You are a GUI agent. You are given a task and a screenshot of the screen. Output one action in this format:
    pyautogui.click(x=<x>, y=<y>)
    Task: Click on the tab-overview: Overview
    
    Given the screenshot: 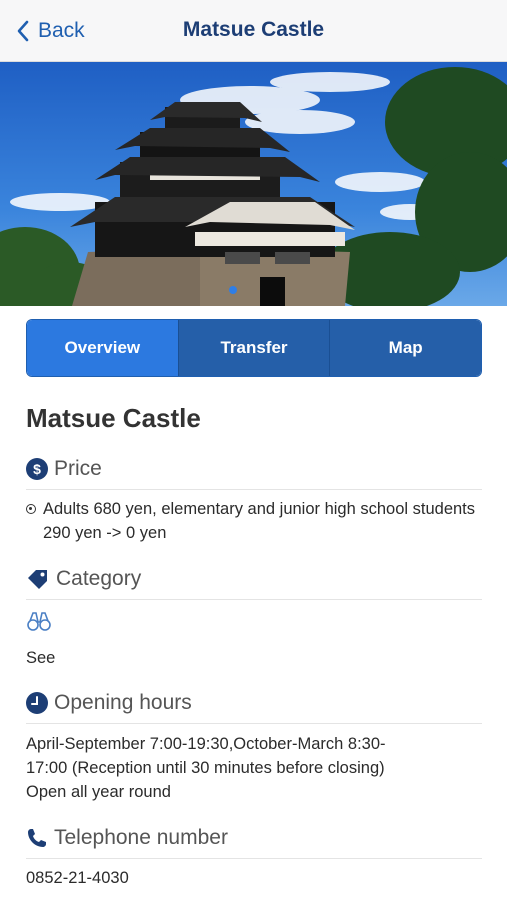 What is the action you would take?
    pyautogui.click(x=102, y=348)
    